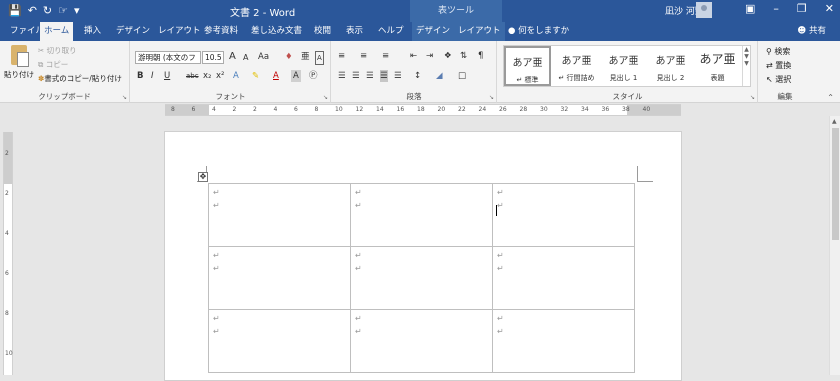  What do you see at coordinates (92, 31) in the screenshot?
I see `tab-insert: 挿入` at bounding box center [92, 31].